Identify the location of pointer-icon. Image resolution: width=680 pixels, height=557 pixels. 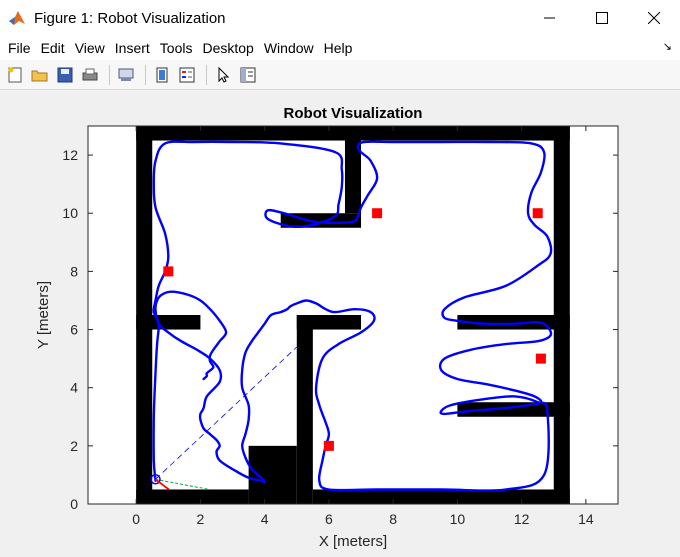
(224, 74).